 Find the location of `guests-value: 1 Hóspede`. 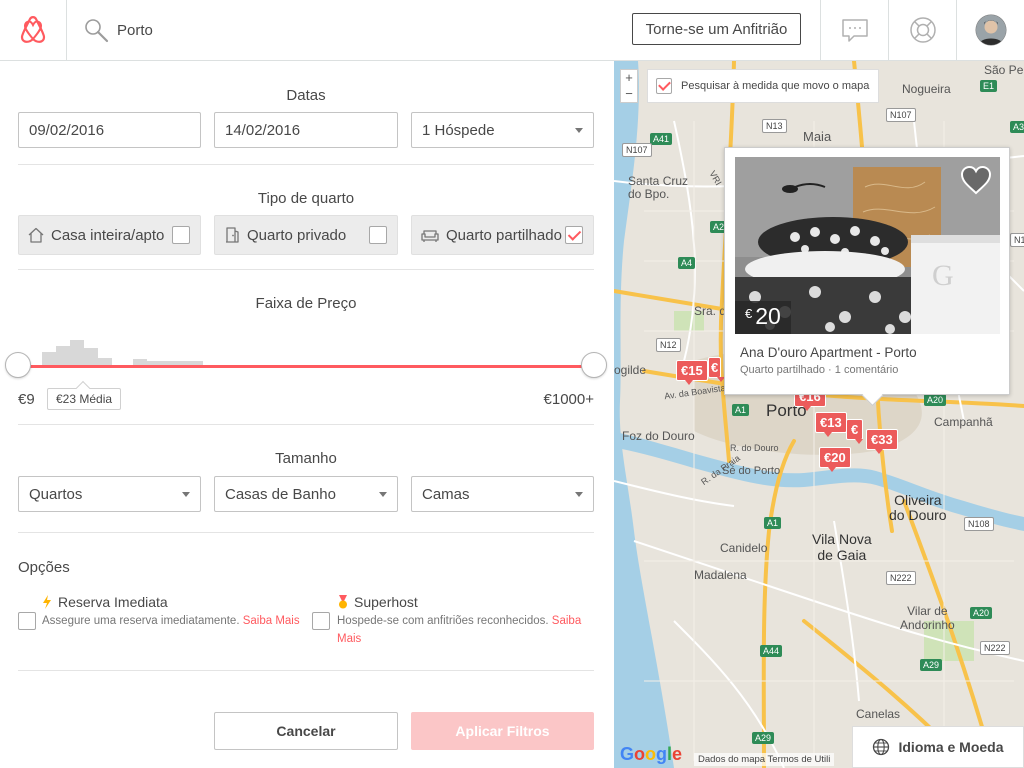

guests-value: 1 Hóspede is located at coordinates (458, 130).